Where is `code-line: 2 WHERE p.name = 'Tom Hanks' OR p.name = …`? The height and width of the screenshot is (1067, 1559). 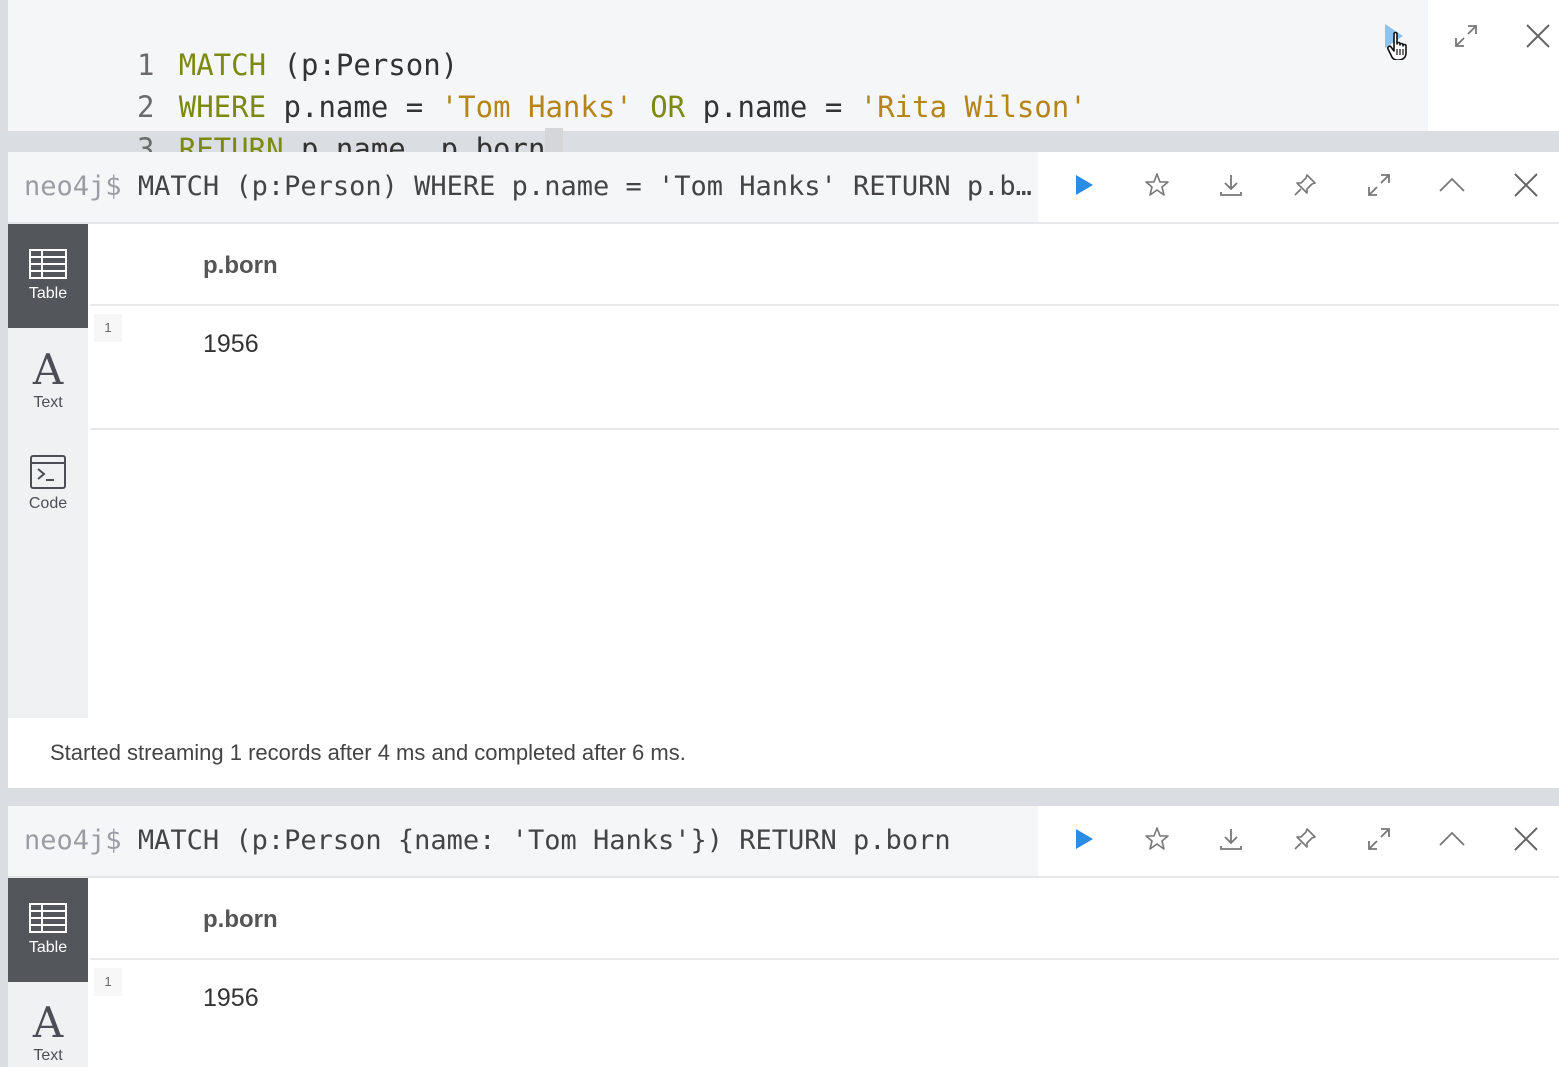 code-line: 2 WHERE p.name = 'Tom Hanks' OR p.name = … is located at coordinates (547, 84).